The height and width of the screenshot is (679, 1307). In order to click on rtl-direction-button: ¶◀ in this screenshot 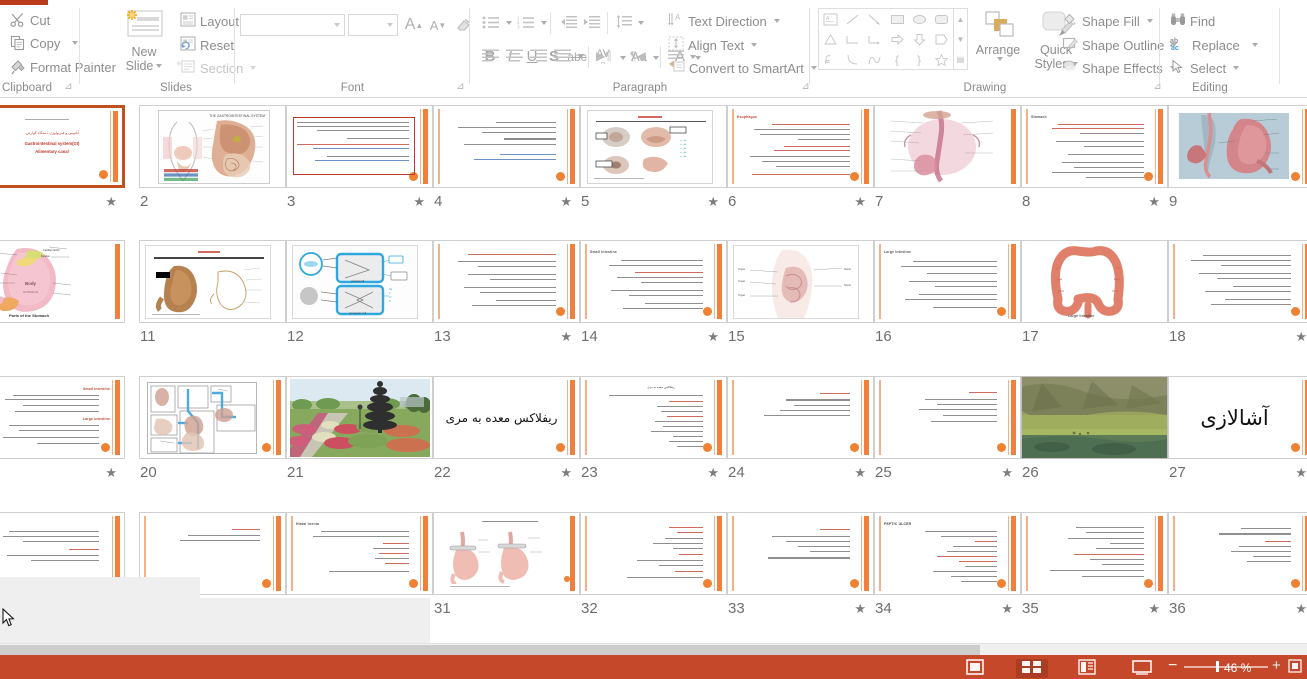, I will do `click(638, 56)`.